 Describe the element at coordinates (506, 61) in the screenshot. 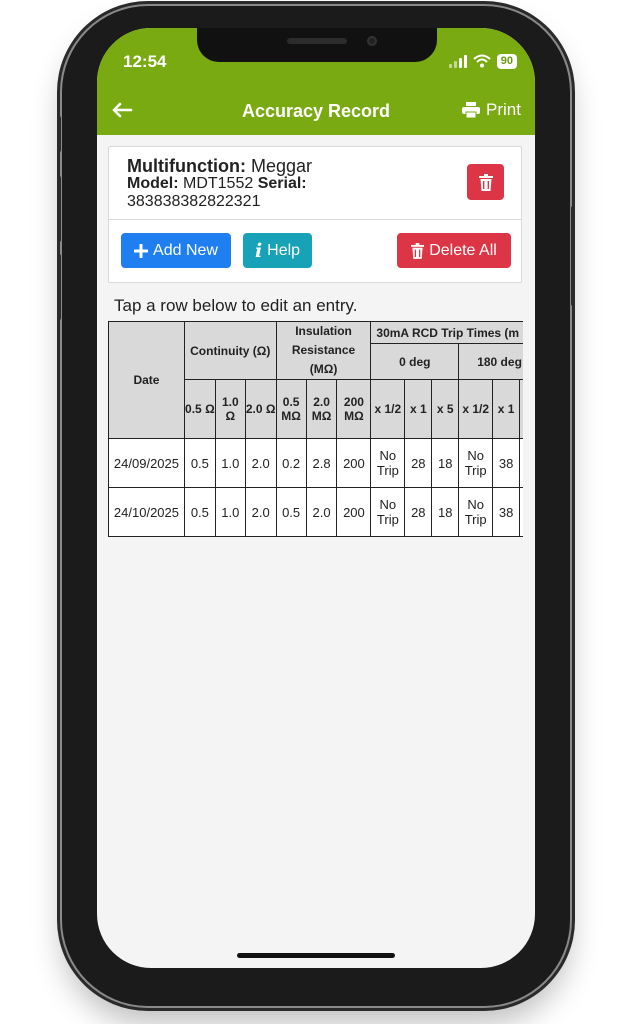

I see `battery-icon: 90` at that location.